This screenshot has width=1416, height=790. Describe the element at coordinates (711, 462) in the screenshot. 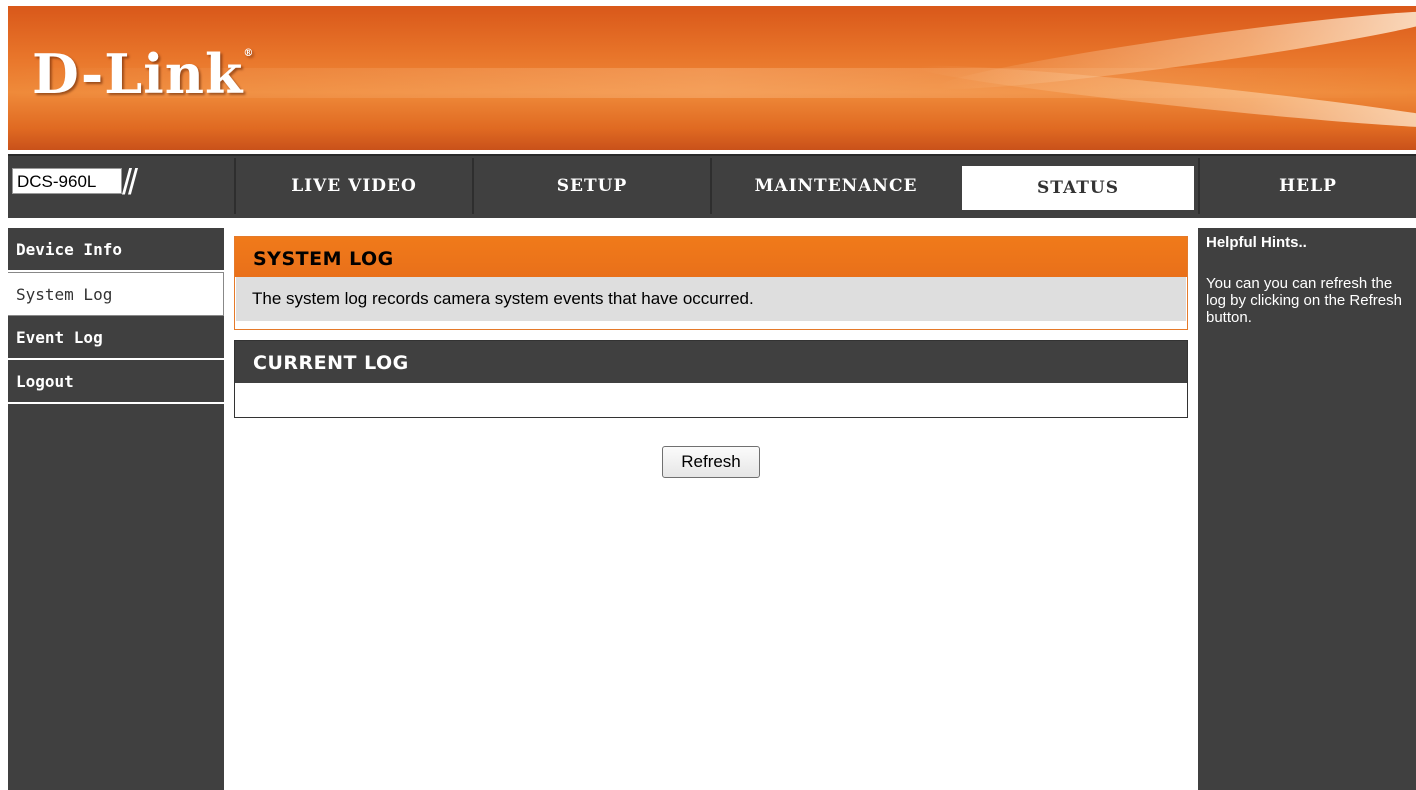

I see `refresh-button: Refresh` at that location.